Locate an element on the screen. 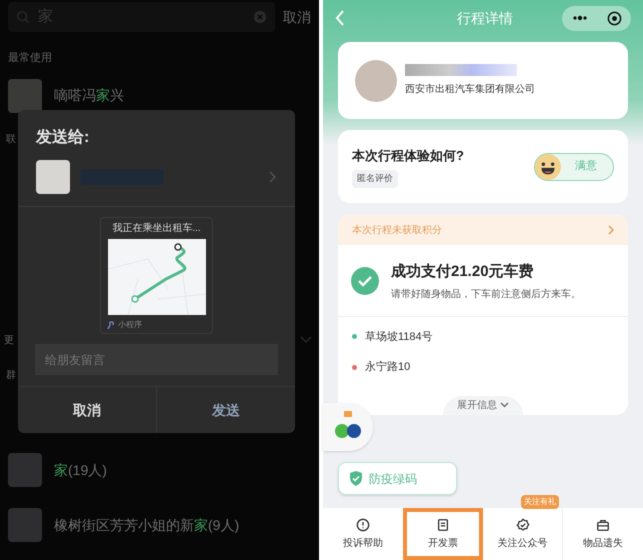 The height and width of the screenshot is (560, 643). bottom-bar-item: 开发票 is located at coordinates (443, 534).